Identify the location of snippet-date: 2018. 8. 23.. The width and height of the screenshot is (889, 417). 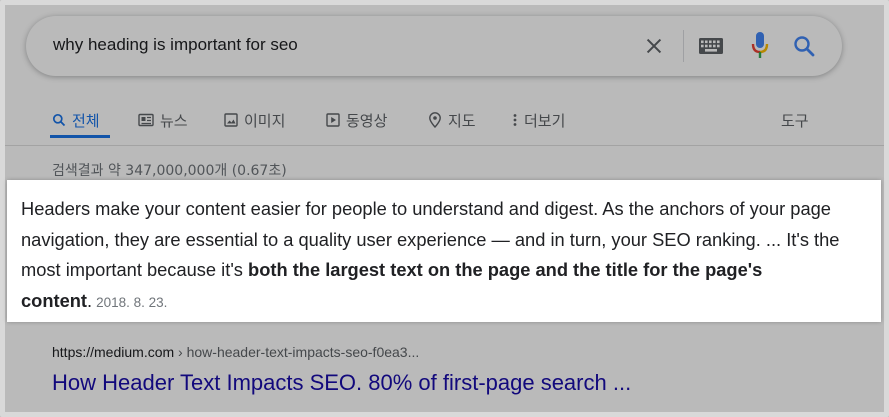
(132, 302).